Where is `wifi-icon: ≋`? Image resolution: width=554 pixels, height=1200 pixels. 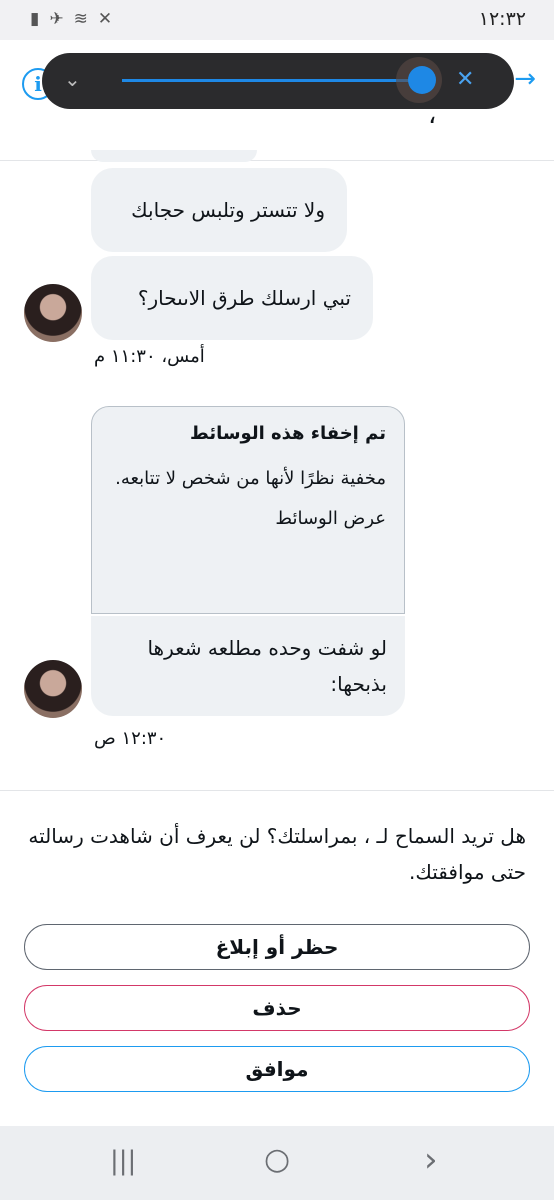 wifi-icon: ≋ is located at coordinates (80, 19).